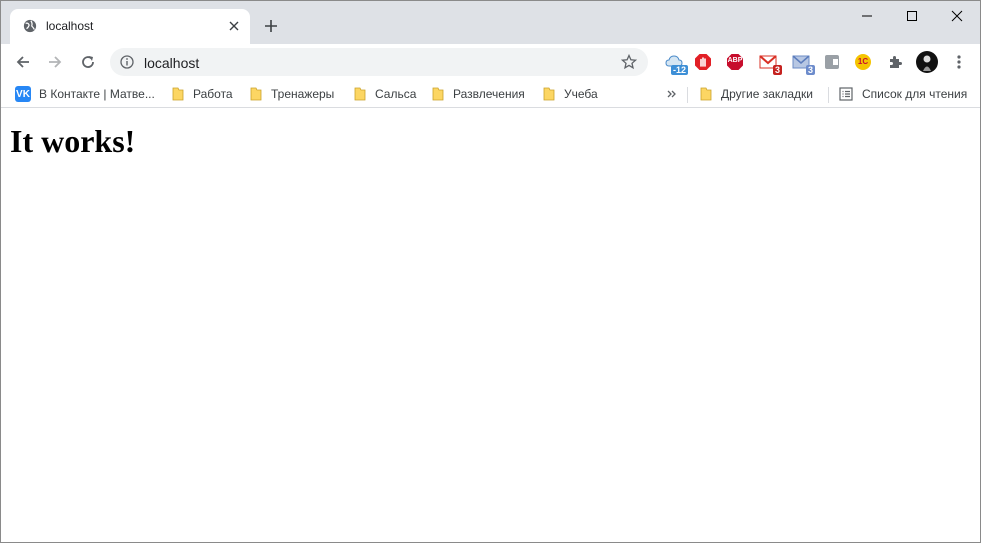  I want to click on gmail-badge: 3, so click(777, 70).